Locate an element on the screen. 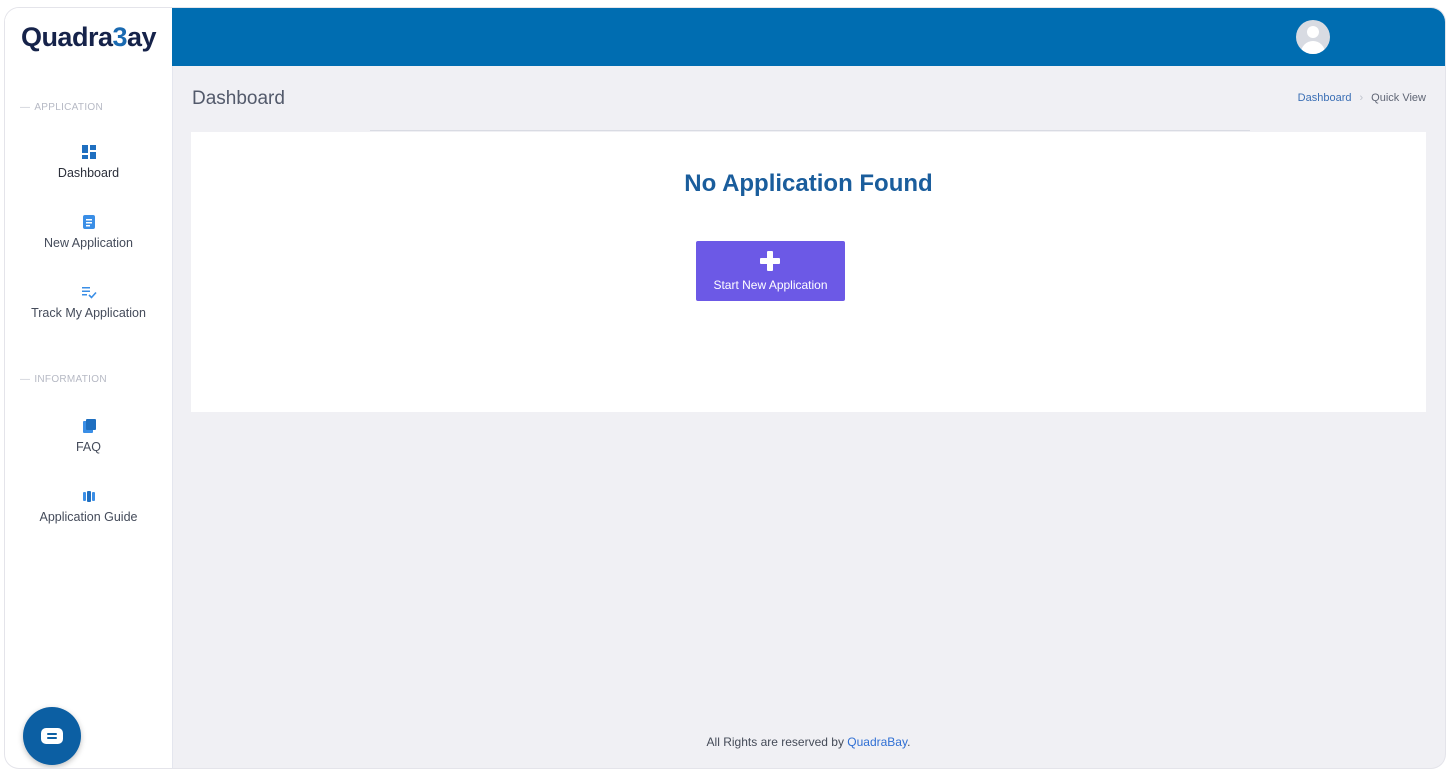 This screenshot has height=771, width=1450. sidebar-item-faq: FAQ is located at coordinates (88, 436).